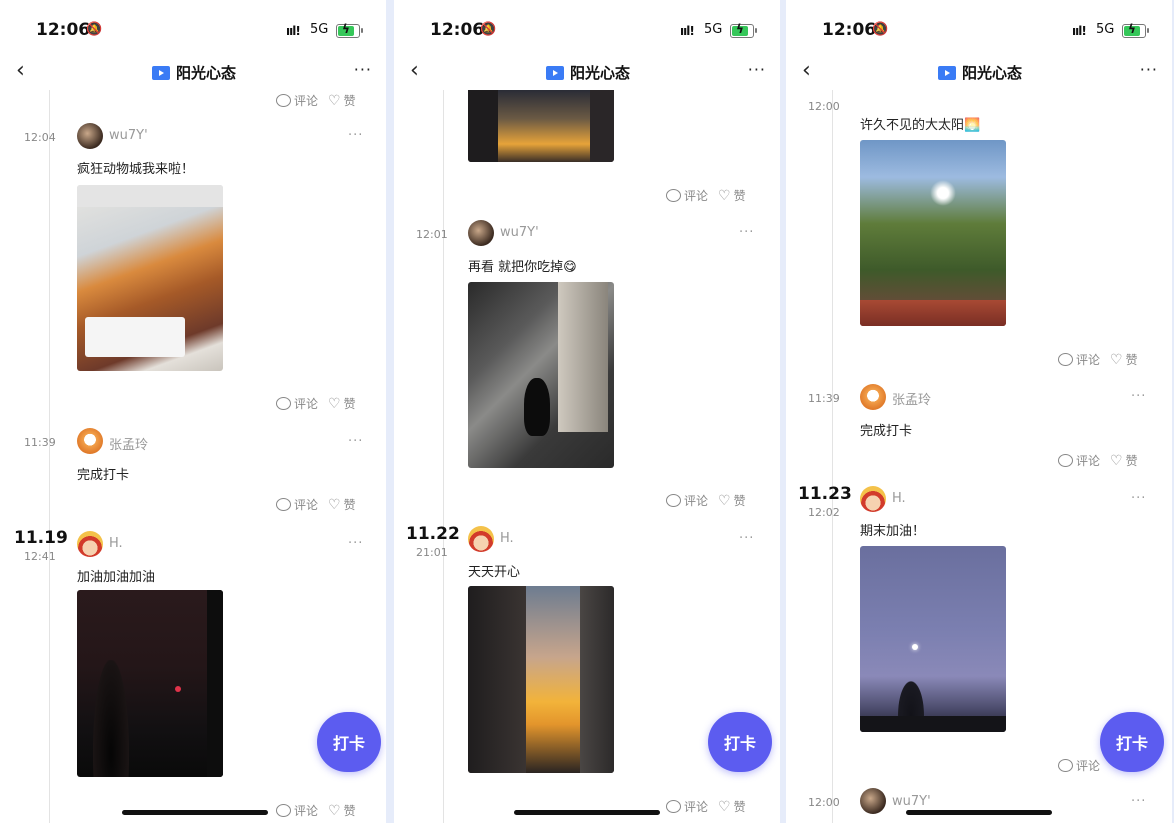 The height and width of the screenshot is (823, 1174). Describe the element at coordinates (432, 552) in the screenshot. I see `post-time: 21:01` at that location.